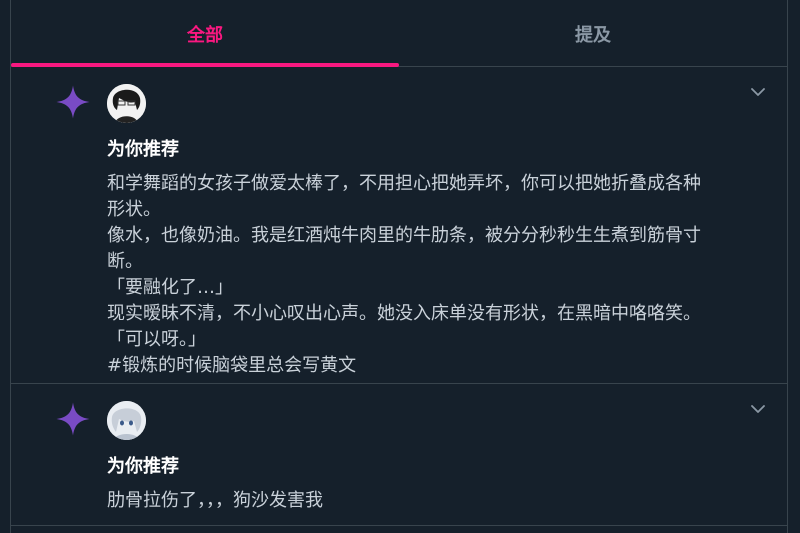 The height and width of the screenshot is (533, 800). What do you see at coordinates (404, 313) in the screenshot?
I see `post-text-line: 现实暧昧不清，不小心叹出心声。她没入床单没有形状，在黑暗中咯咯笑。` at bounding box center [404, 313].